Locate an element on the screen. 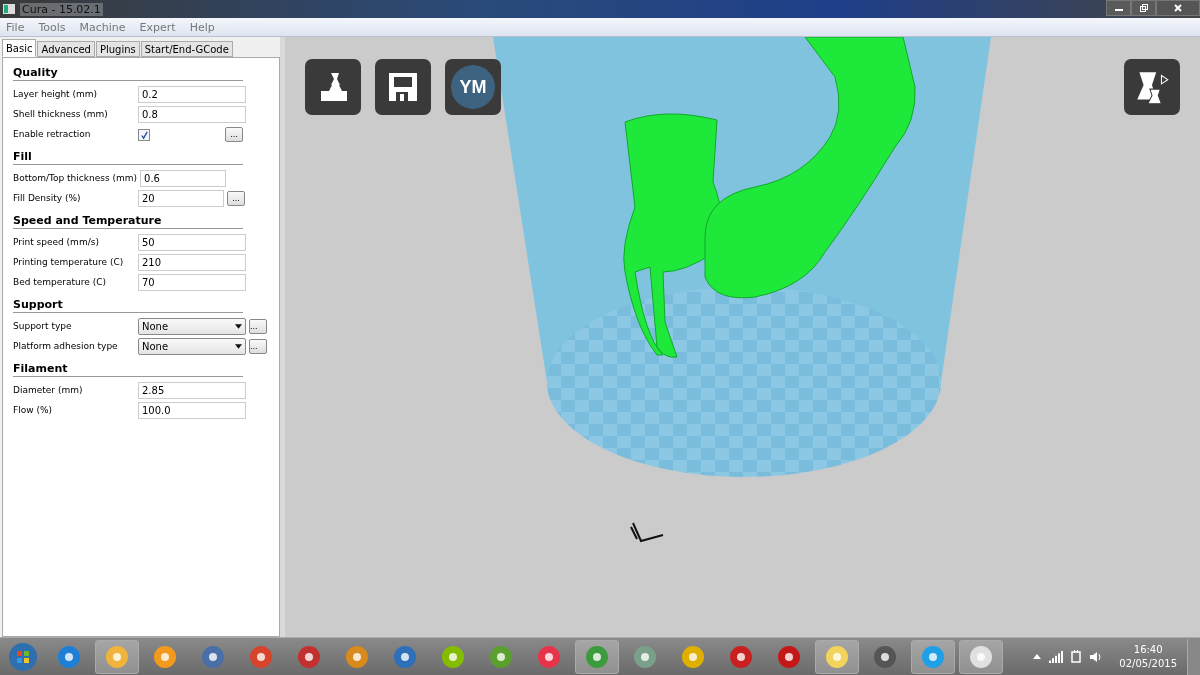  show-hidden-icon is located at coordinates (1037, 656).